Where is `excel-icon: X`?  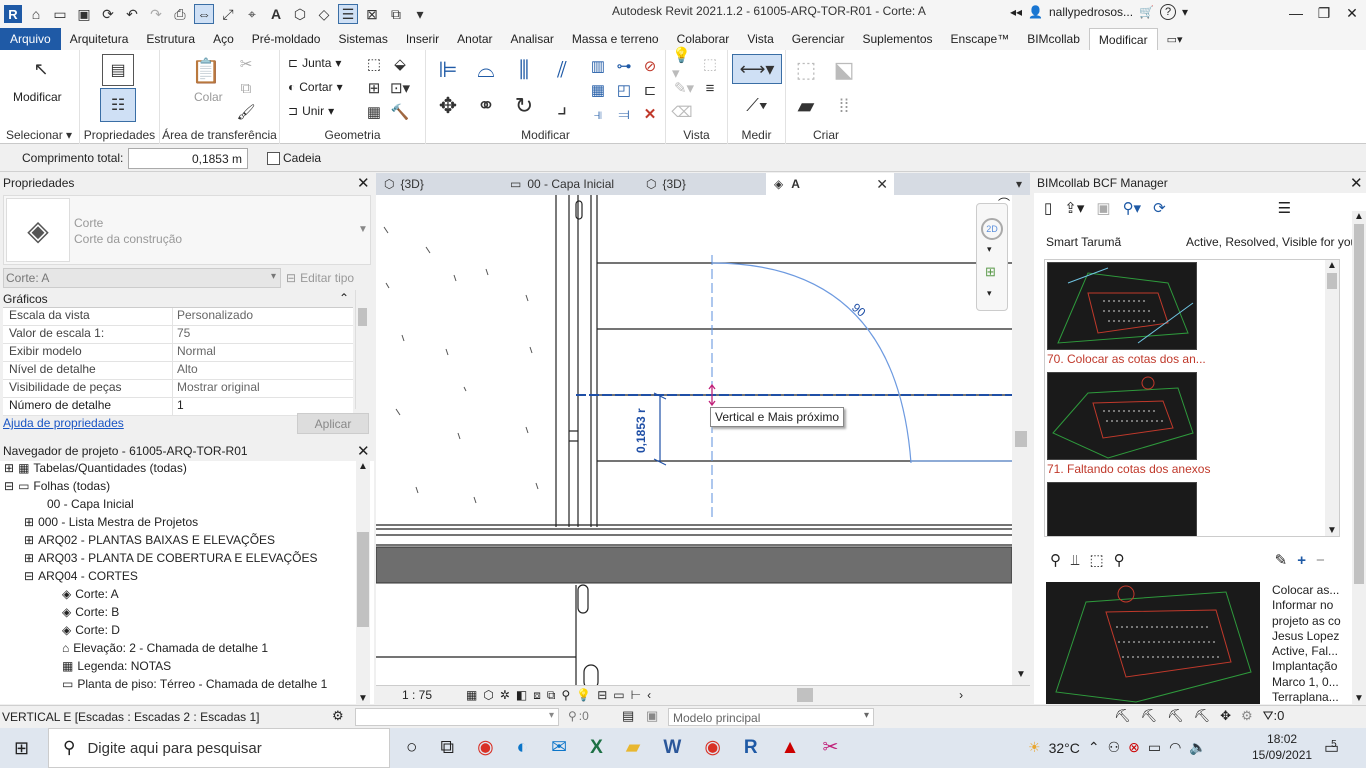
excel-icon: X is located at coordinates (596, 748).